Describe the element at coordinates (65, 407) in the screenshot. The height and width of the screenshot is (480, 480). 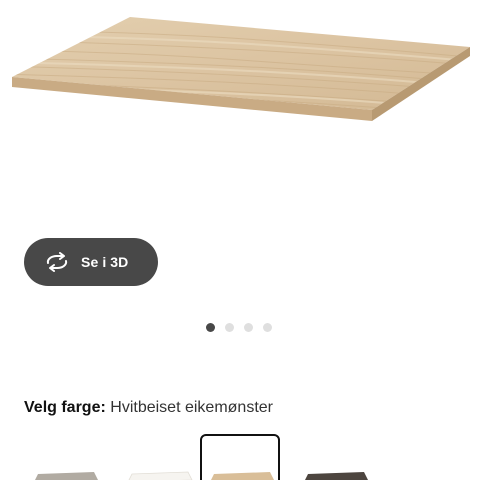
I see `color-heading-label: Velg farge:` at that location.